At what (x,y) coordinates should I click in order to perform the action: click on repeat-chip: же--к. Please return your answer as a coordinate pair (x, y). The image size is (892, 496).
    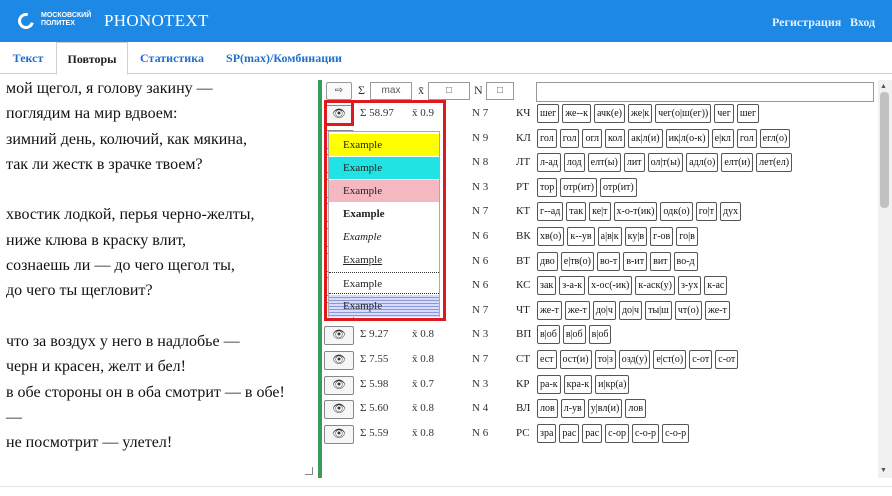
    Looking at the image, I should click on (576, 113).